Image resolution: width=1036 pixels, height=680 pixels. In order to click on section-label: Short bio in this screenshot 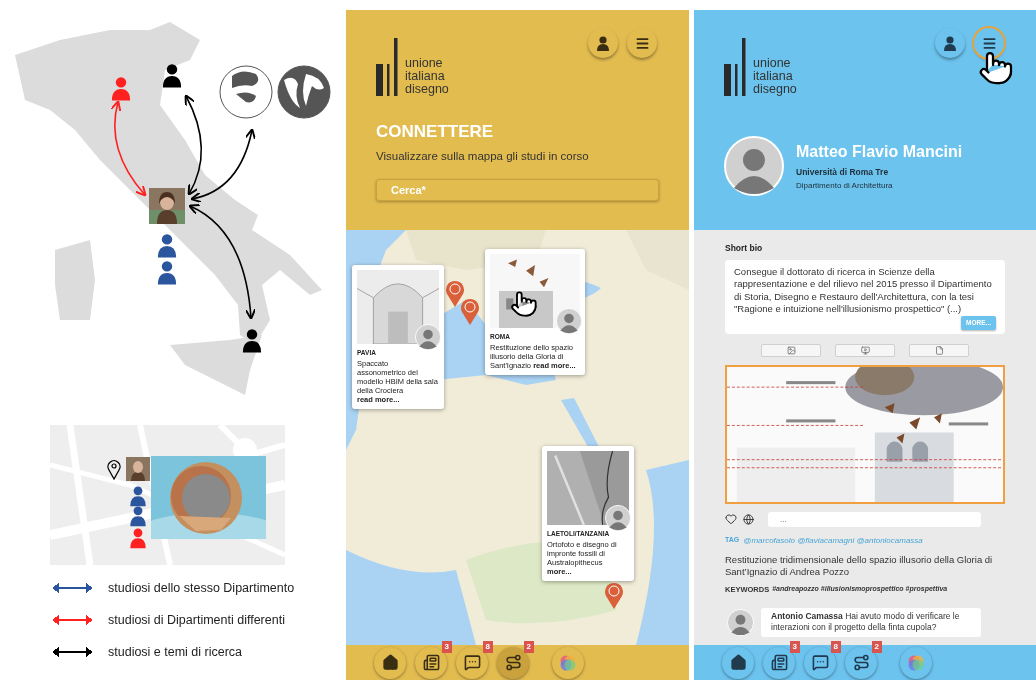, I will do `click(744, 248)`.